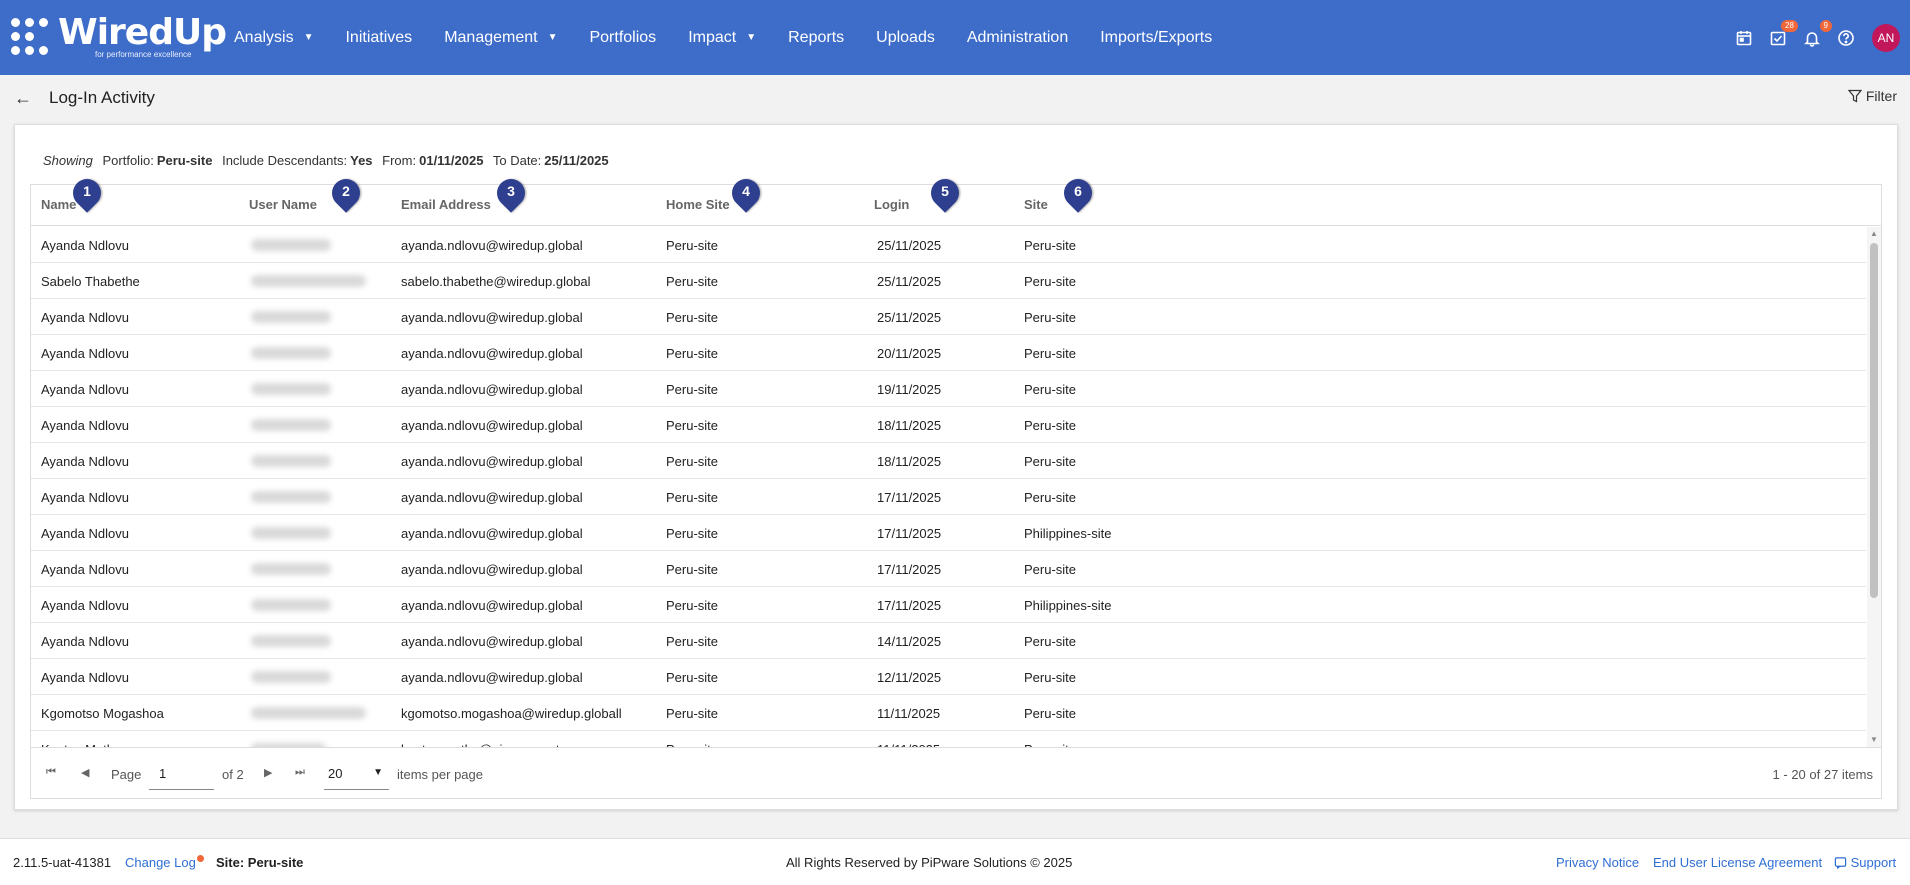  Describe the element at coordinates (1068, 605) in the screenshot. I see `cell-site: Philippines-site` at that location.